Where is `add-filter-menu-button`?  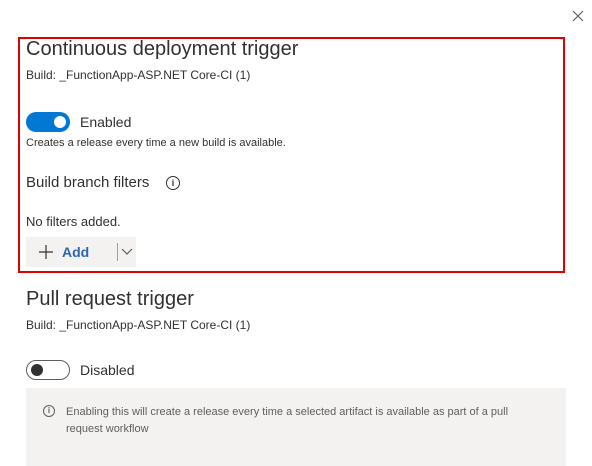
add-filter-menu-button is located at coordinates (127, 252).